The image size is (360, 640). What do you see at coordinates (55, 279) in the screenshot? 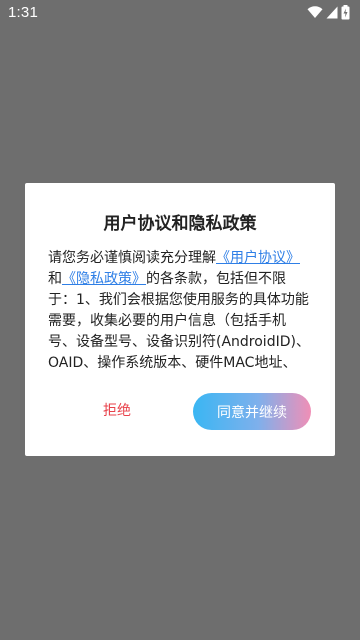
I see `body-and: 和` at bounding box center [55, 279].